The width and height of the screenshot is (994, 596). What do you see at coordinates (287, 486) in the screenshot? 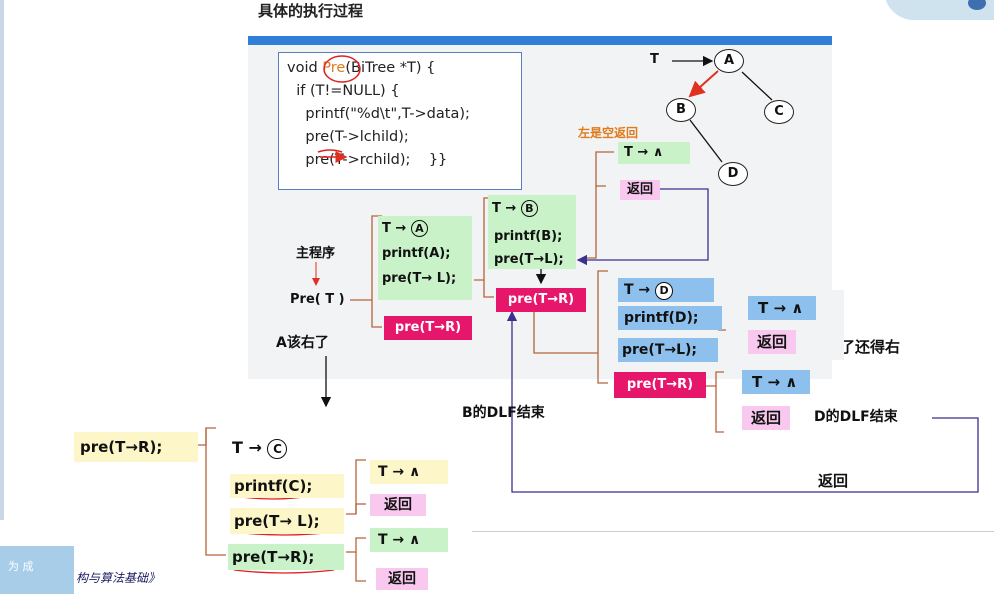
I see `panel-c-printf: printf(C);` at bounding box center [287, 486].